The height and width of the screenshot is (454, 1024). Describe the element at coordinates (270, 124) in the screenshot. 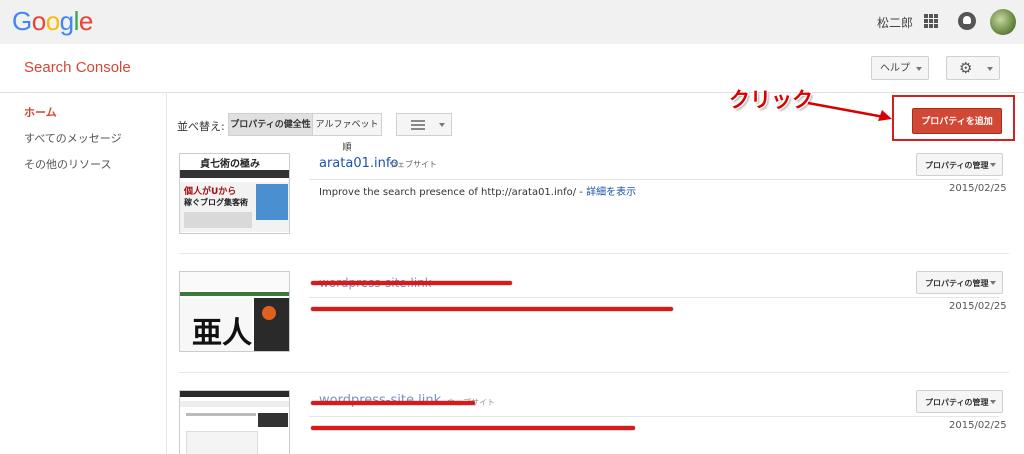

I see `sort-by-health-button: プロパティの健全性` at that location.